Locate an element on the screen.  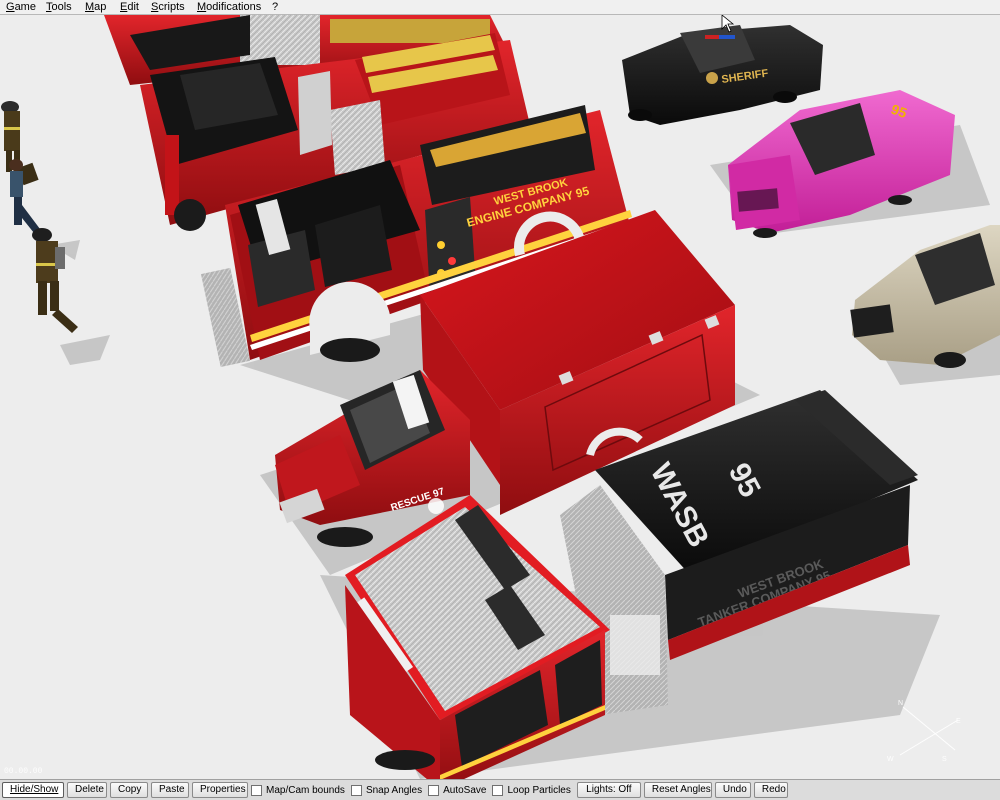
loop-particles-box is located at coordinates (498, 790).